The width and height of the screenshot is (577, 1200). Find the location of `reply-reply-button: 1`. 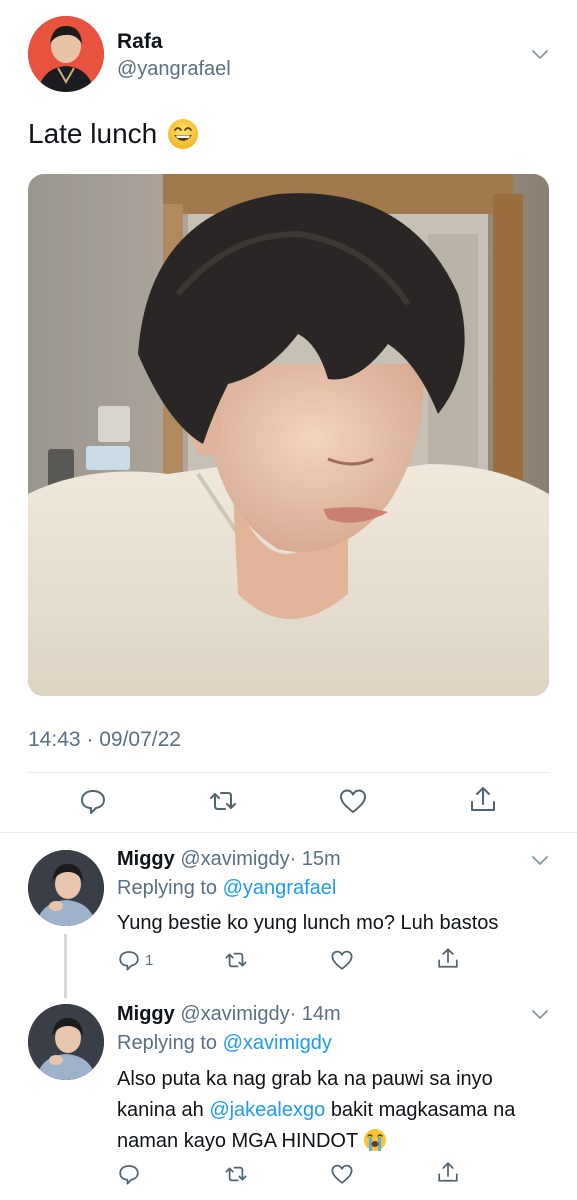

reply-reply-button: 1 is located at coordinates (135, 960).